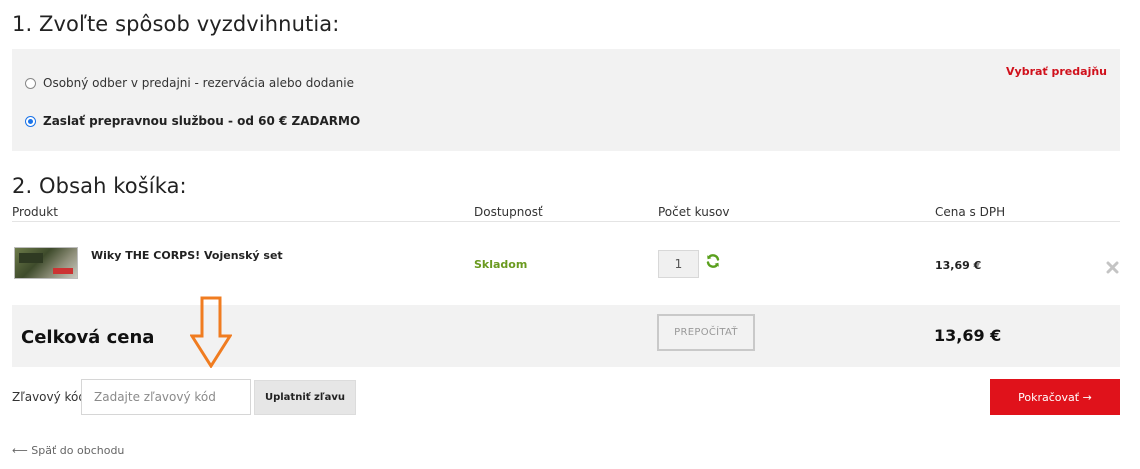 This screenshot has width=1140, height=469. I want to click on apply-coupon-button: Uplatniť zľavu, so click(305, 397).